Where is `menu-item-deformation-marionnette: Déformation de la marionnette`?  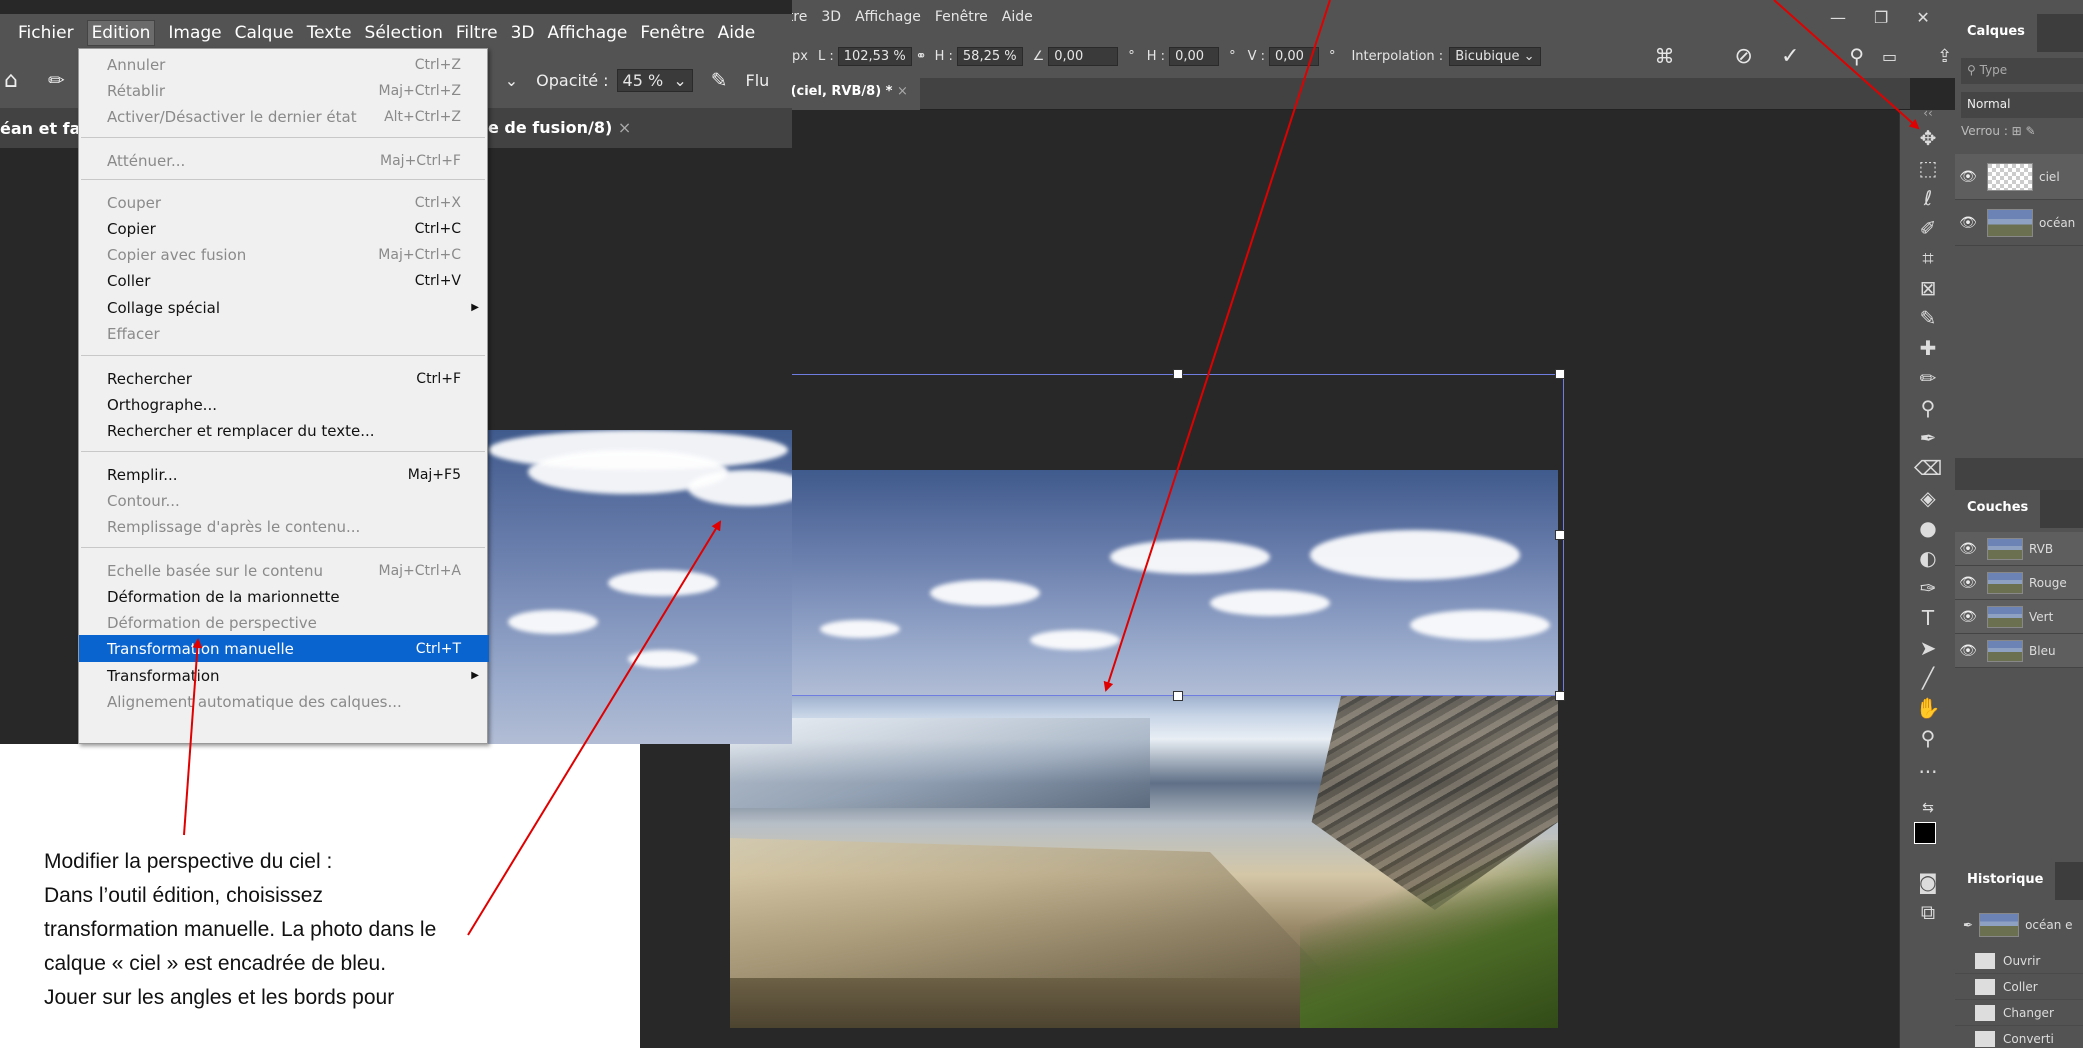 menu-item-deformation-marionnette: Déformation de la marionnette is located at coordinates (284, 596).